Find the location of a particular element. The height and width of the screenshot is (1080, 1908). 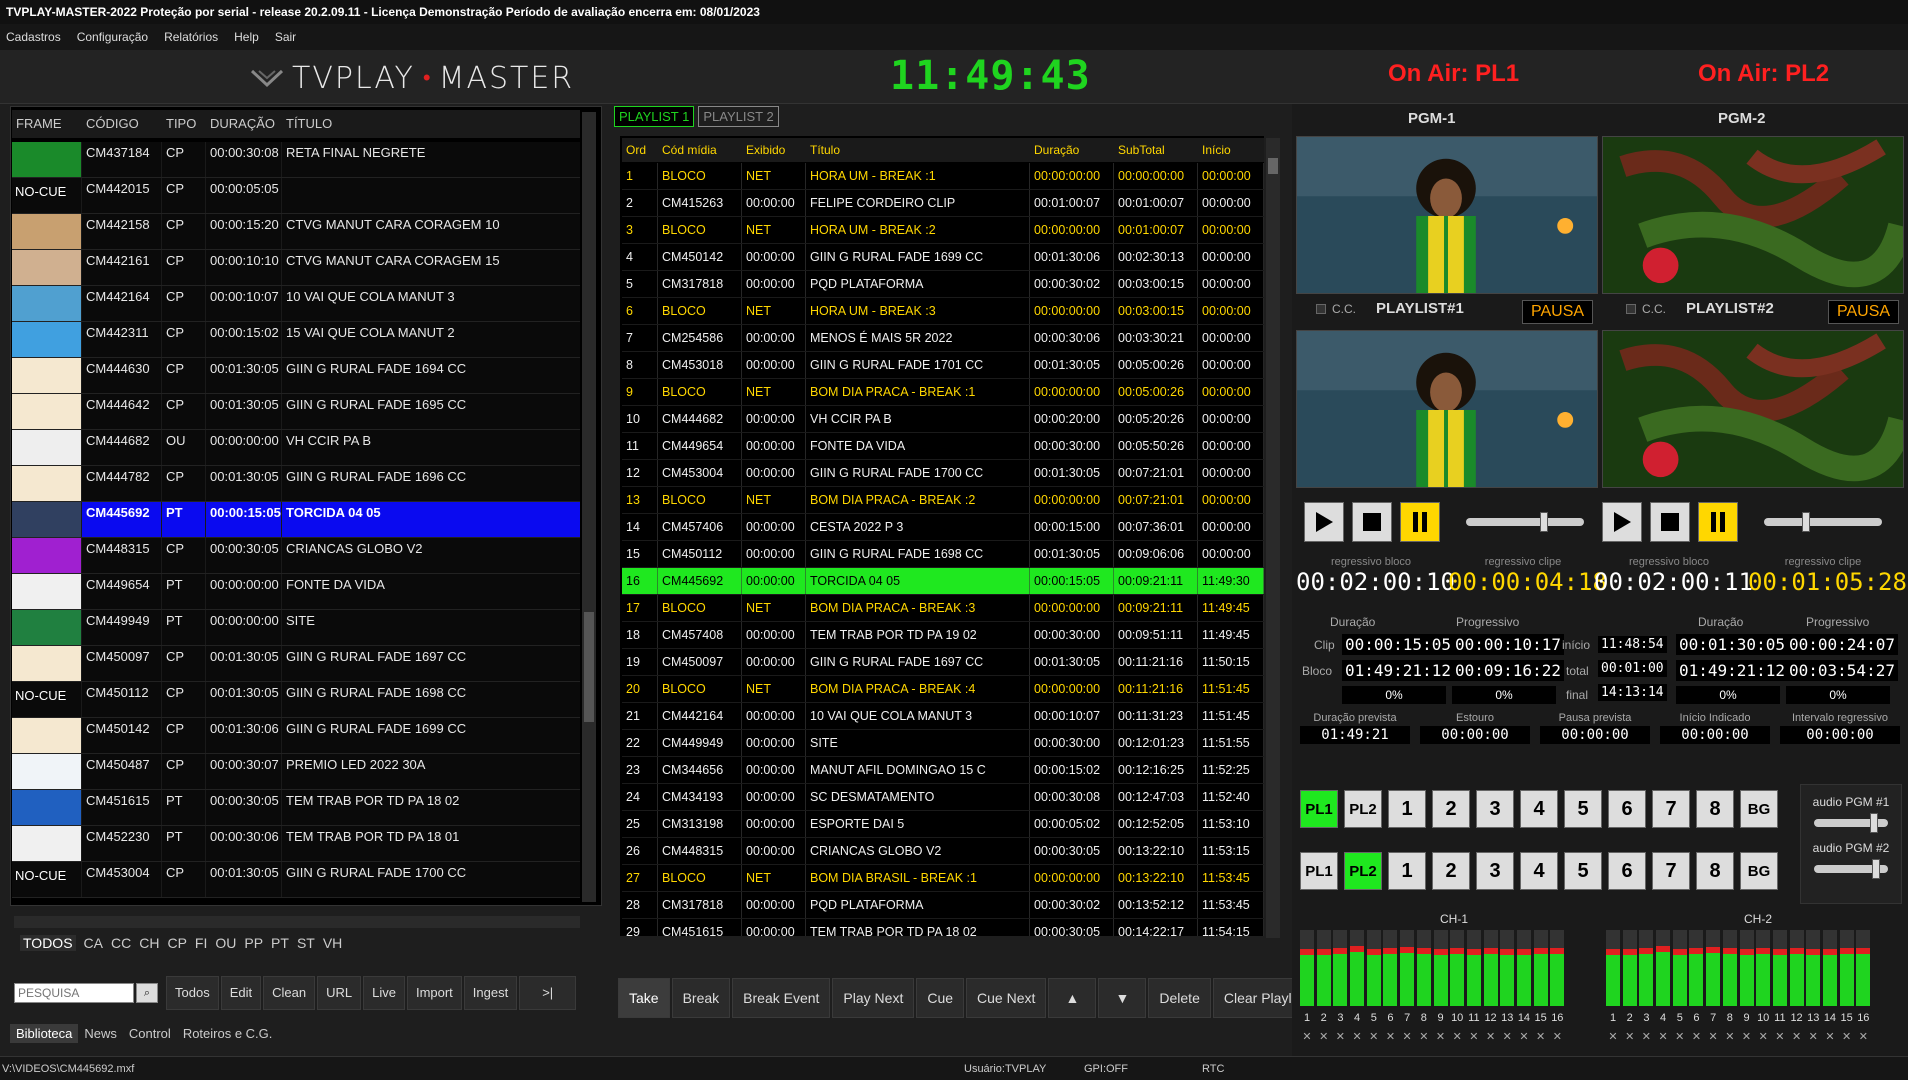

pgm1-source-4: 4 is located at coordinates (1539, 809).